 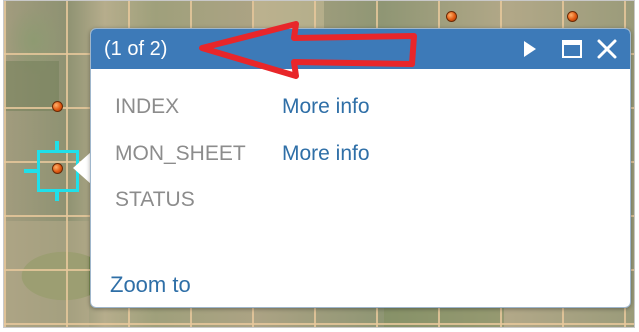 What do you see at coordinates (326, 154) in the screenshot?
I see `more-info-link-mon-sheet: More info` at bounding box center [326, 154].